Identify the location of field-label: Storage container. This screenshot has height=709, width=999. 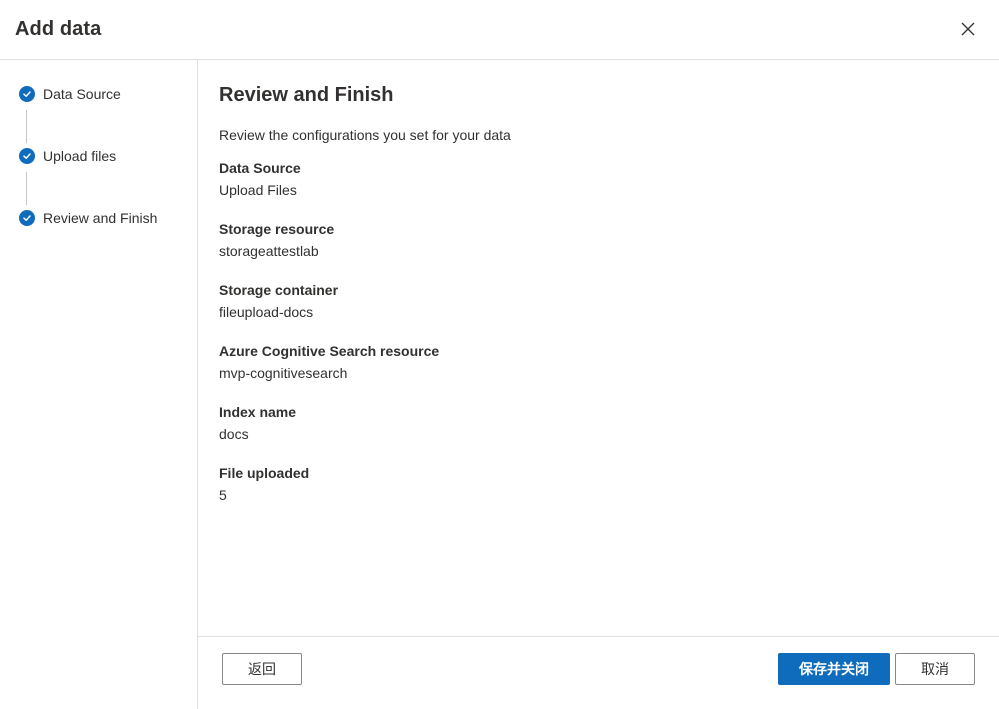
(279, 290).